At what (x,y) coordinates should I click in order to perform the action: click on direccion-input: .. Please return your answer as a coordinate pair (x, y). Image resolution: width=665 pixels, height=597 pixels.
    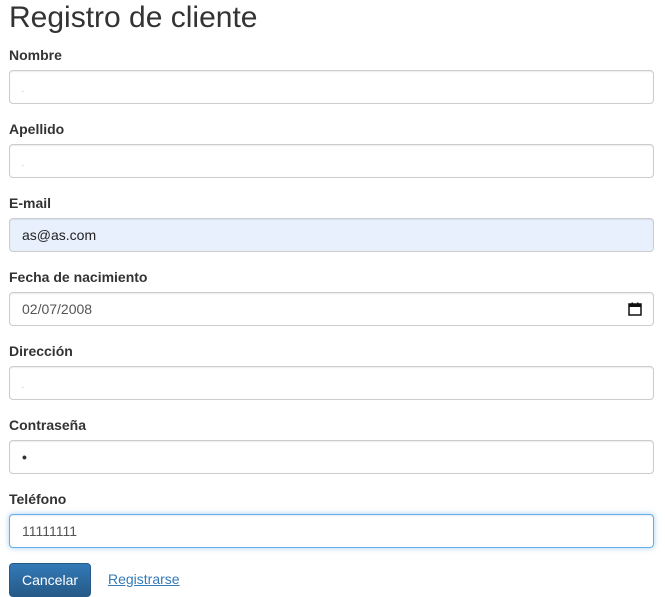
    Looking at the image, I should click on (331, 383).